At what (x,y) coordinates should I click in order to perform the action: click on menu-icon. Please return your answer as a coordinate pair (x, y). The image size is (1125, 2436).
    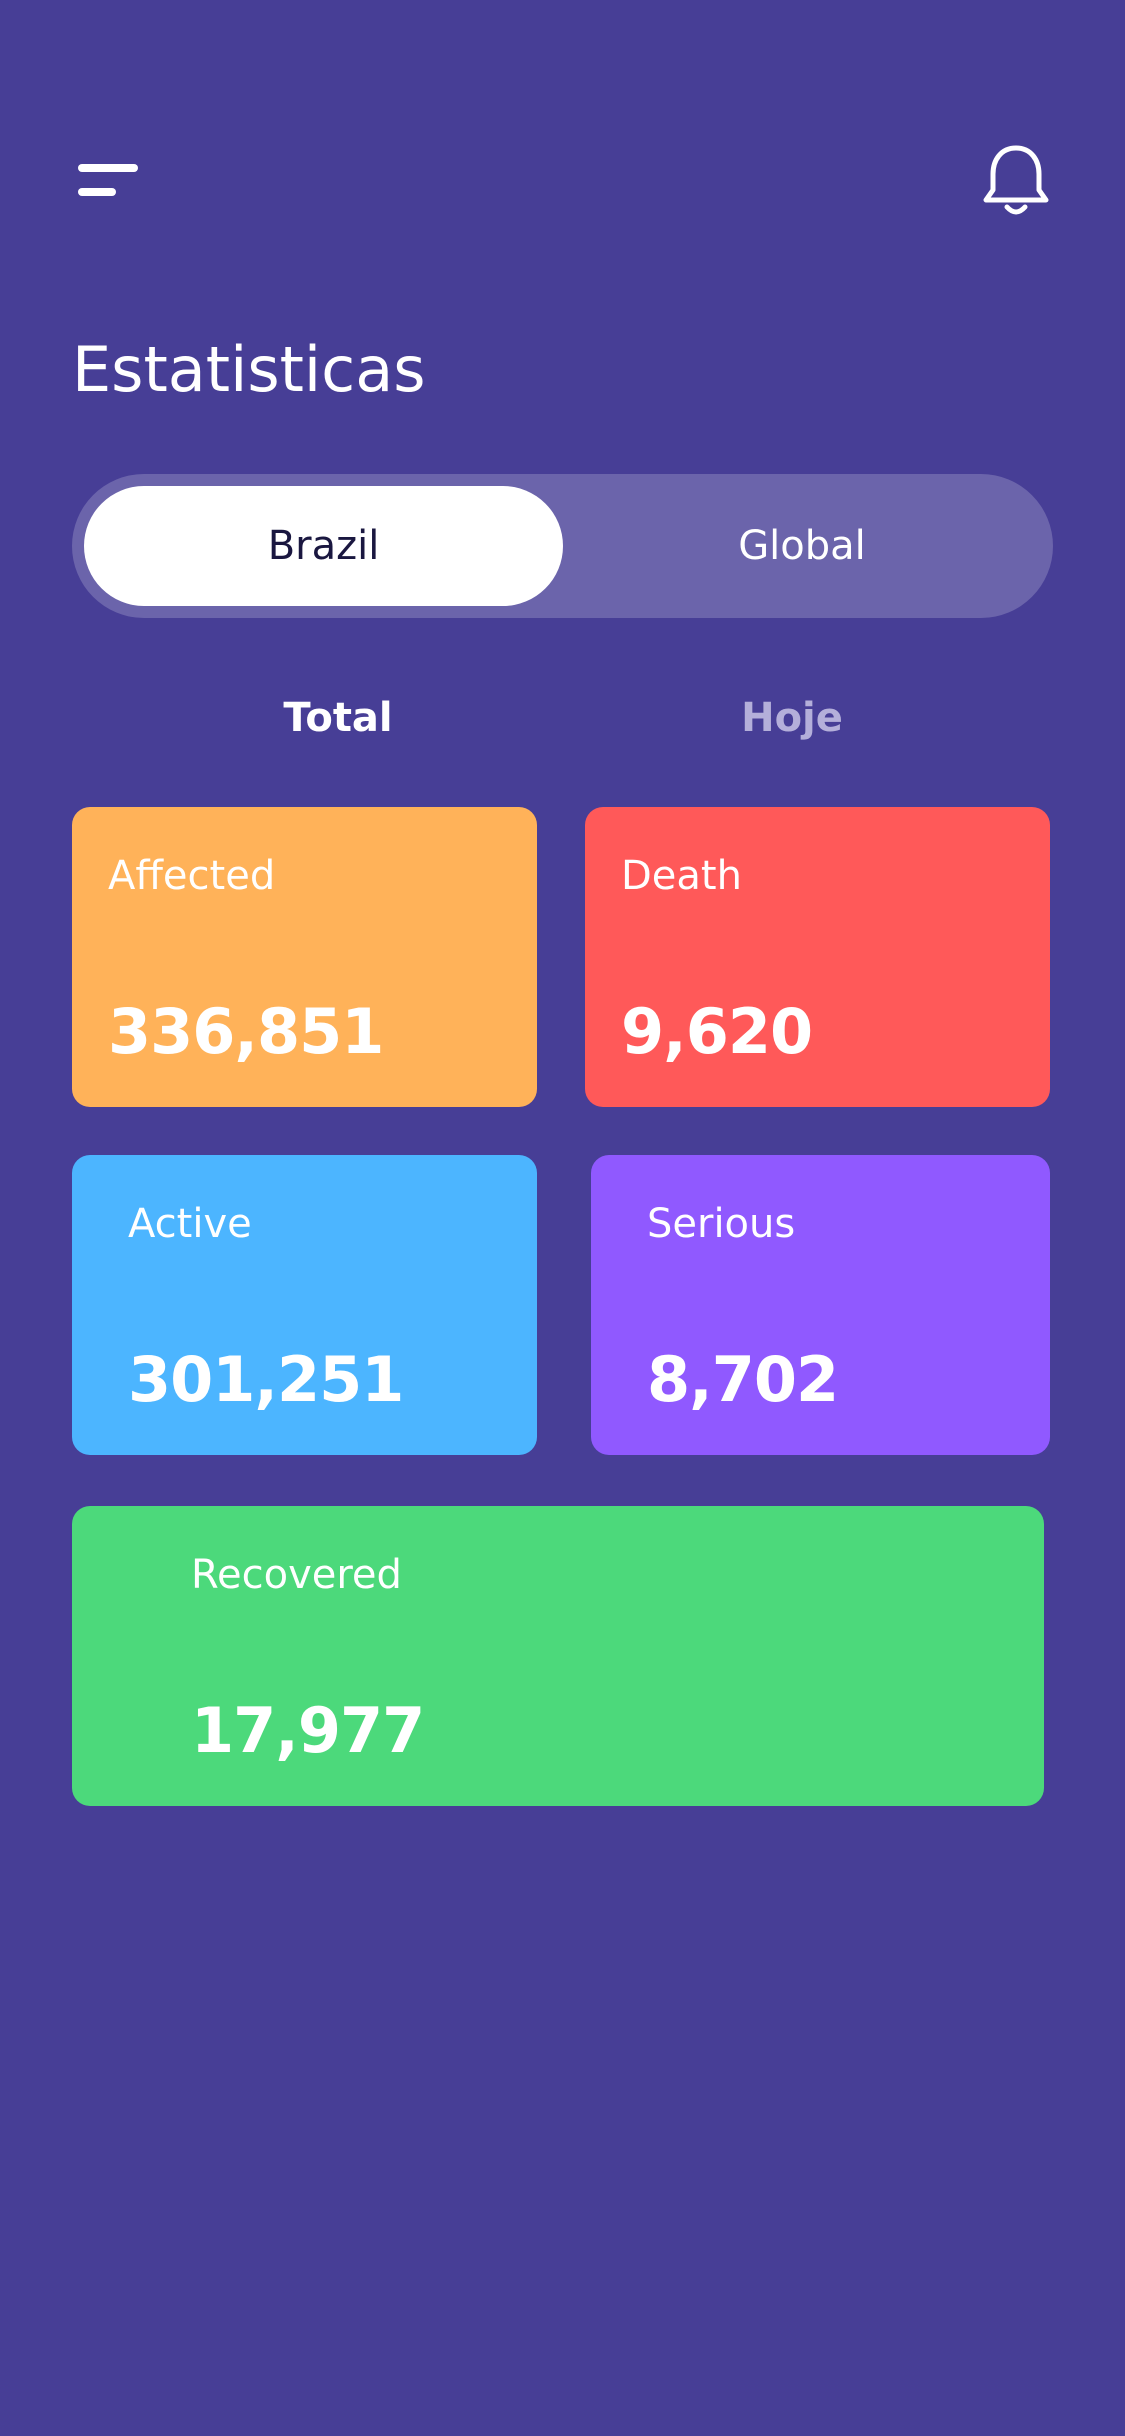
    Looking at the image, I should click on (108, 181).